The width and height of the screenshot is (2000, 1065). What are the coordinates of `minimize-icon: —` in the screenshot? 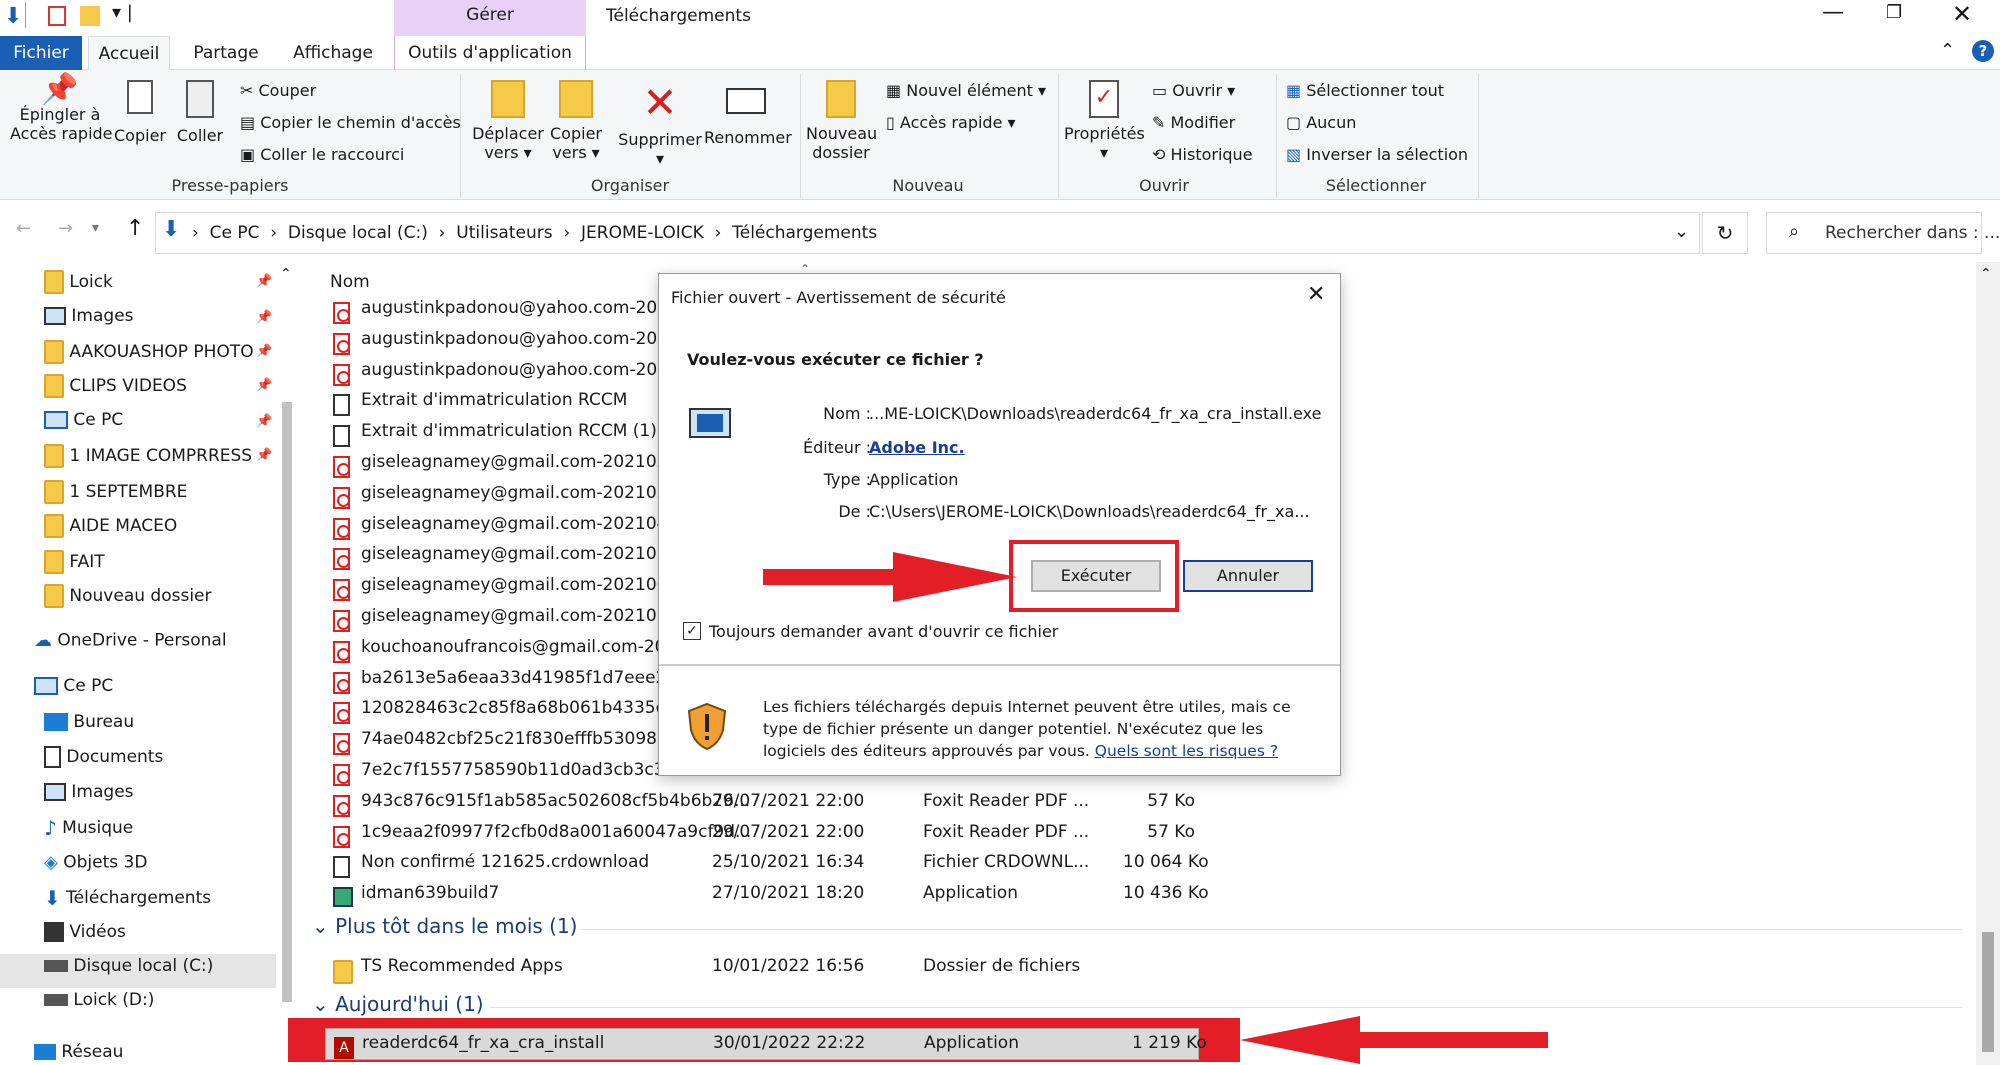 It's located at (1833, 12).